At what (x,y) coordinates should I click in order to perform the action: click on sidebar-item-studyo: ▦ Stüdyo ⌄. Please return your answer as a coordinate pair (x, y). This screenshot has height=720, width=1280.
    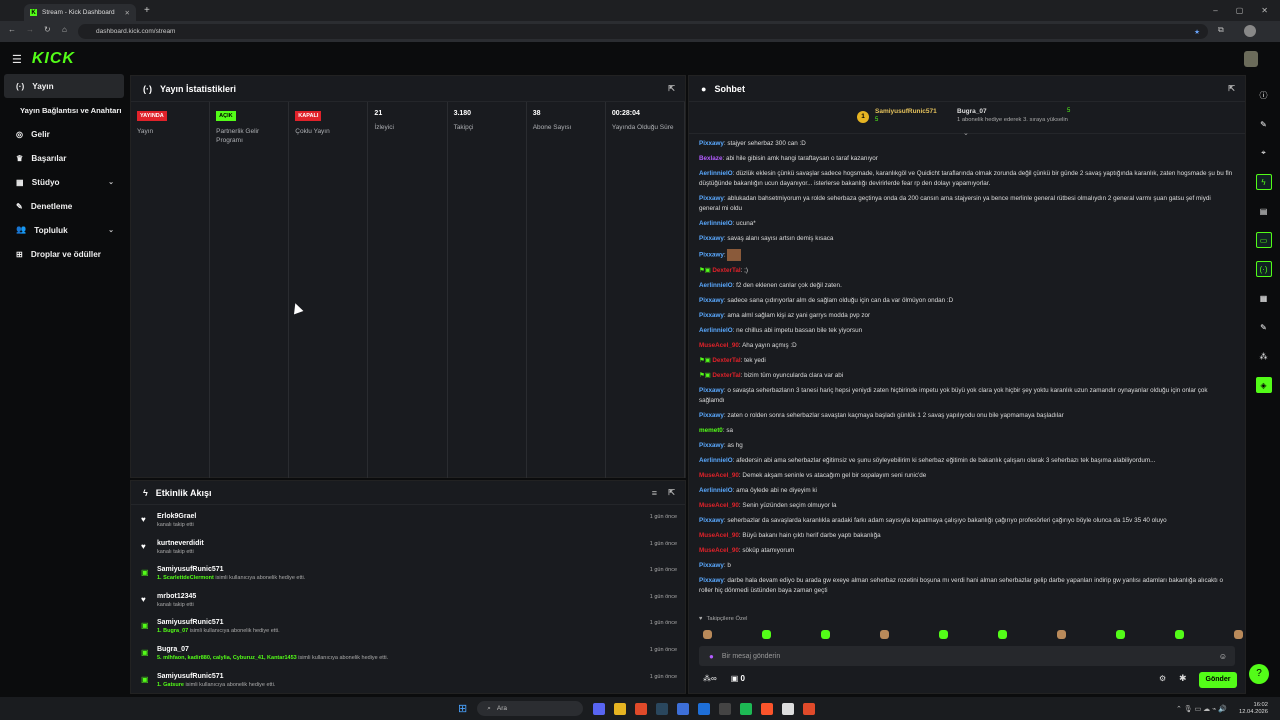
    Looking at the image, I should click on (64, 182).